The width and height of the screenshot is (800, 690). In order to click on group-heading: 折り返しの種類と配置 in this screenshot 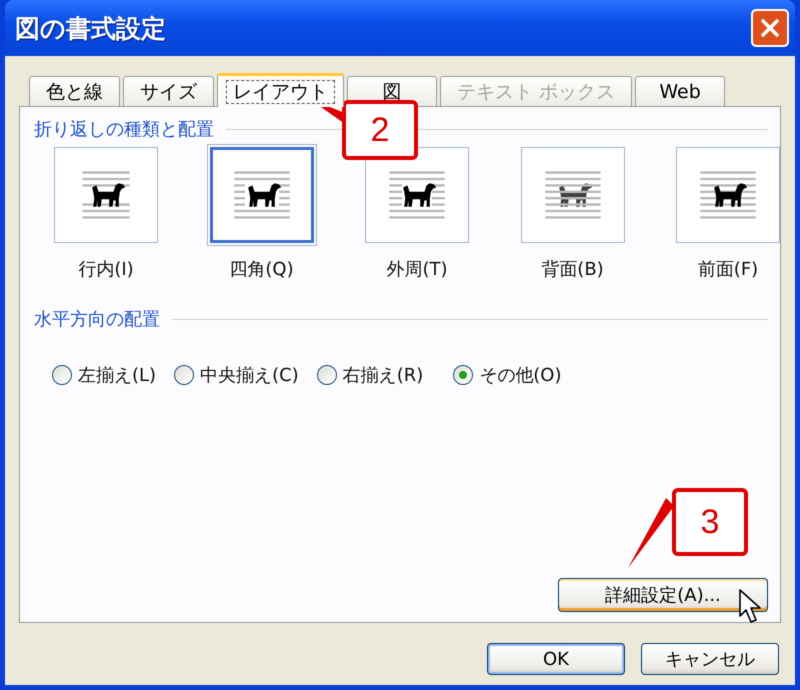, I will do `click(124, 129)`.